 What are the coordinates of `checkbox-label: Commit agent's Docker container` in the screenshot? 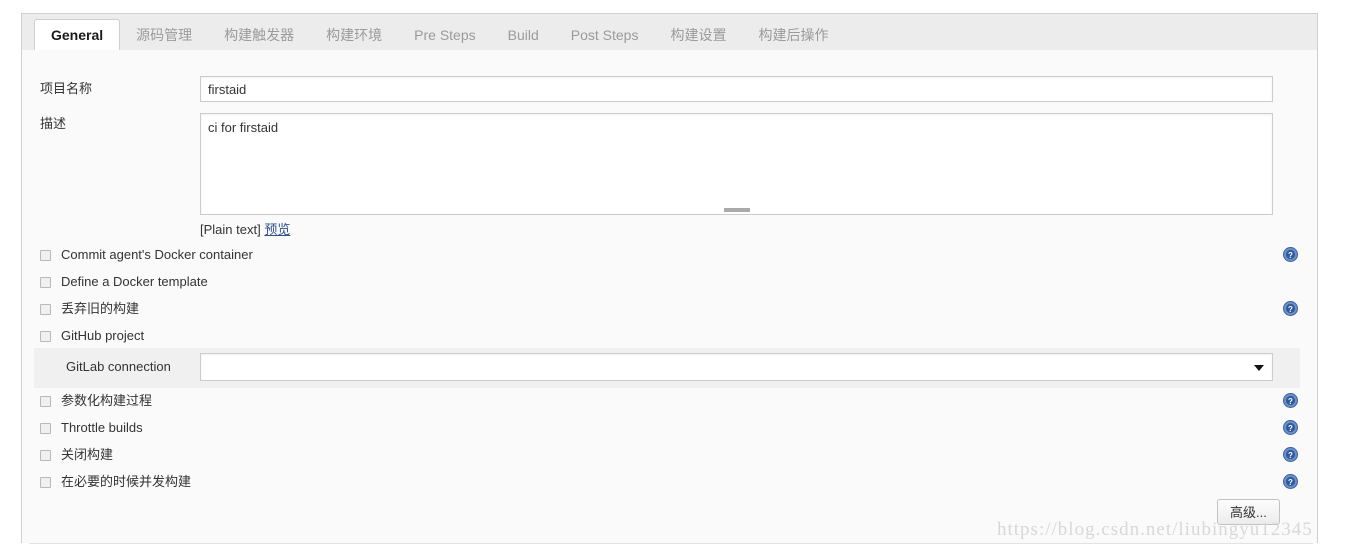 It's located at (157, 255).